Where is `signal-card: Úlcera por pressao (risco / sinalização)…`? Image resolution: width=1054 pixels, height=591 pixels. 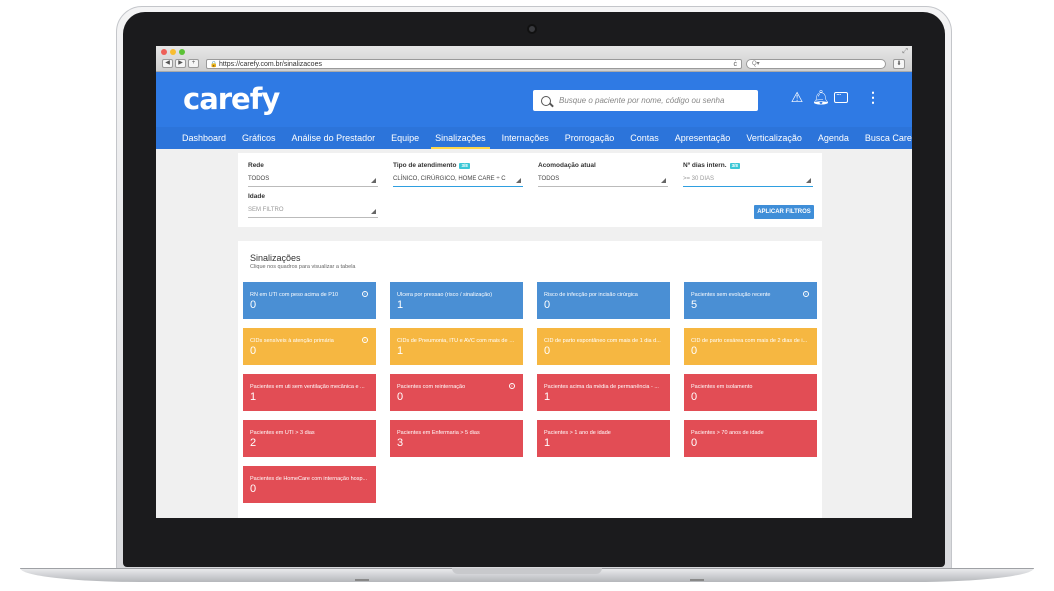
signal-card: Úlcera por pressao (risco / sinalização)… is located at coordinates (456, 300).